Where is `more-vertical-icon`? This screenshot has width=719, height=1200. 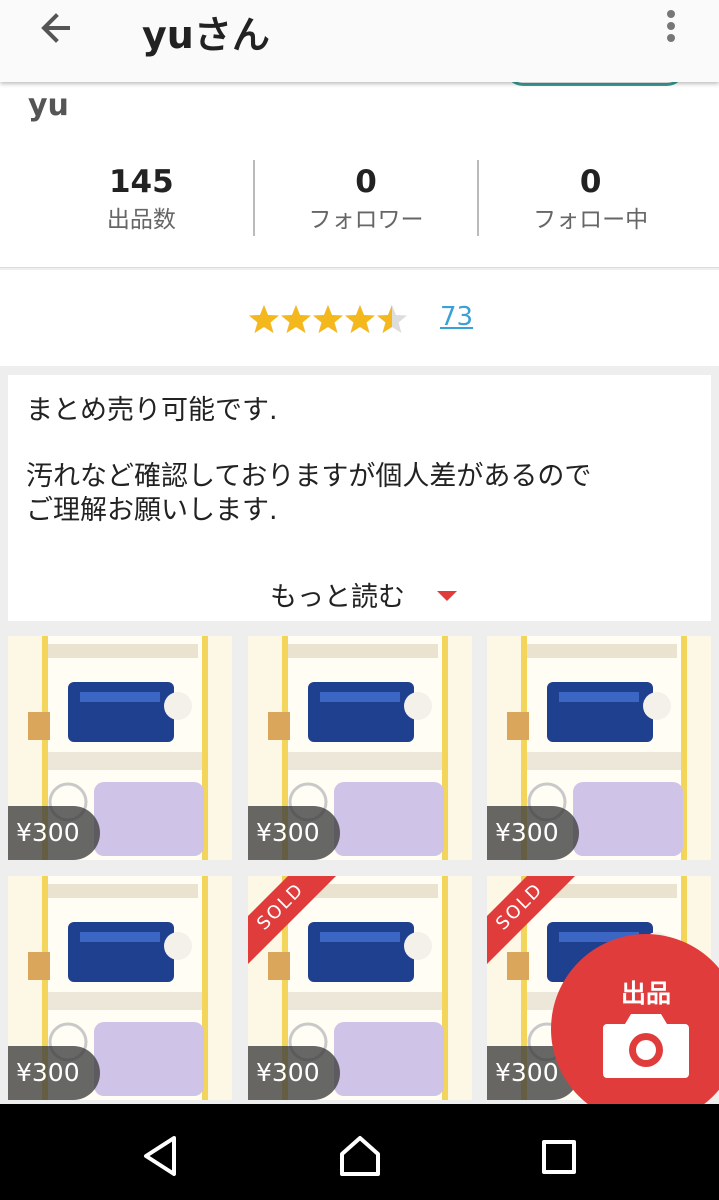
more-vertical-icon is located at coordinates (671, 26).